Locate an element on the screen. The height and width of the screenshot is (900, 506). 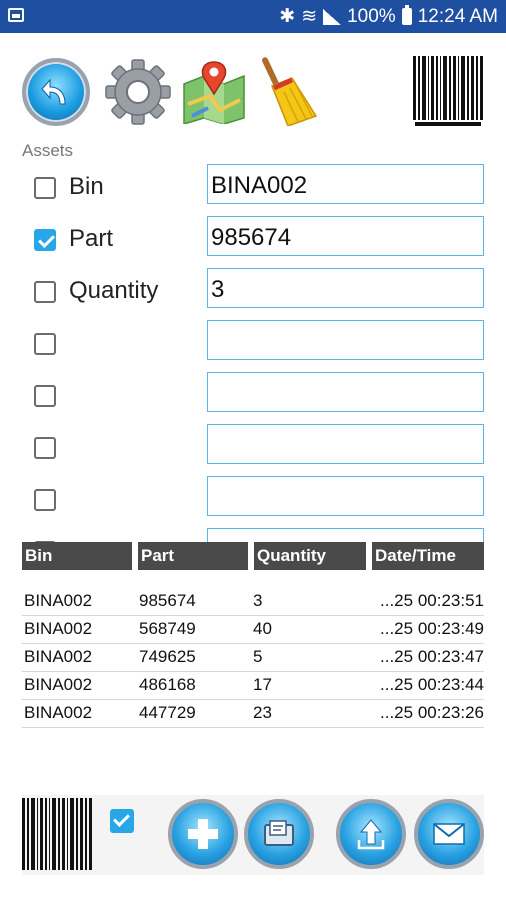
header-datetime: Date/Time is located at coordinates (428, 556).